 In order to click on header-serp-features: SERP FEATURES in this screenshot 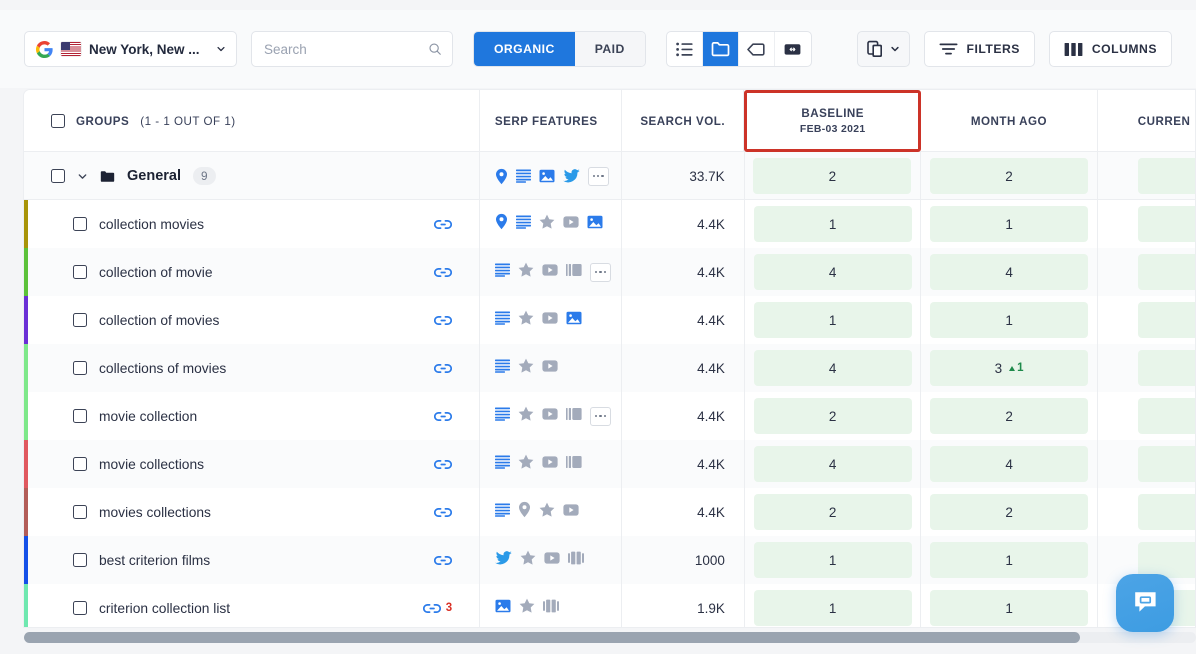, I will do `click(551, 121)`.